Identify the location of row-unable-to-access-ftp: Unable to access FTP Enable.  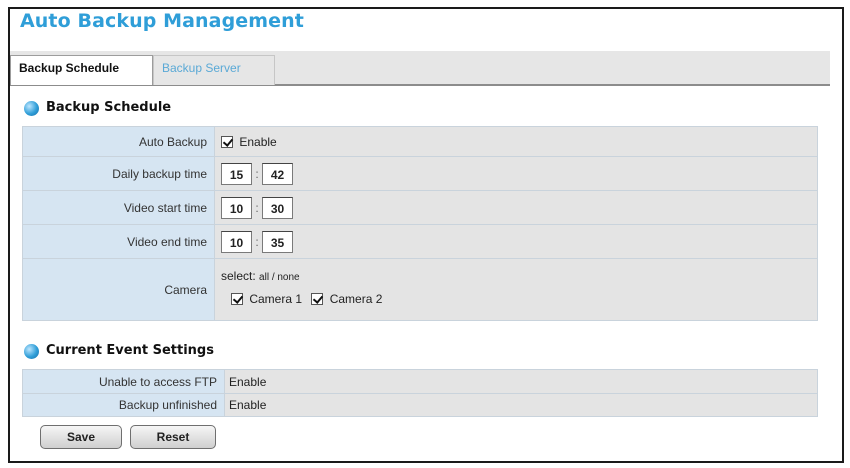
(420, 381).